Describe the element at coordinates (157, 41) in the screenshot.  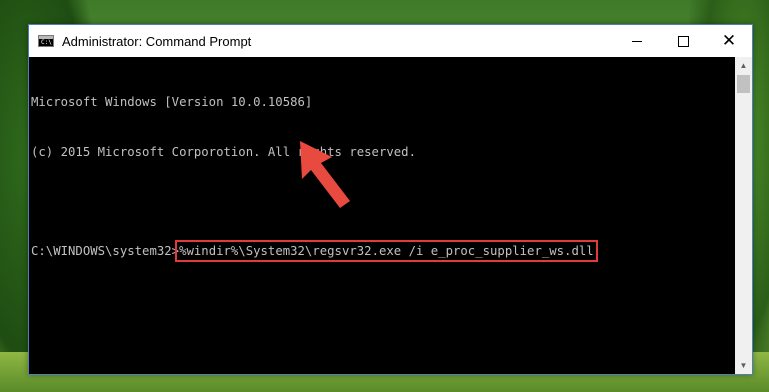
I see `window-title: Administrator: Command Prompt` at that location.